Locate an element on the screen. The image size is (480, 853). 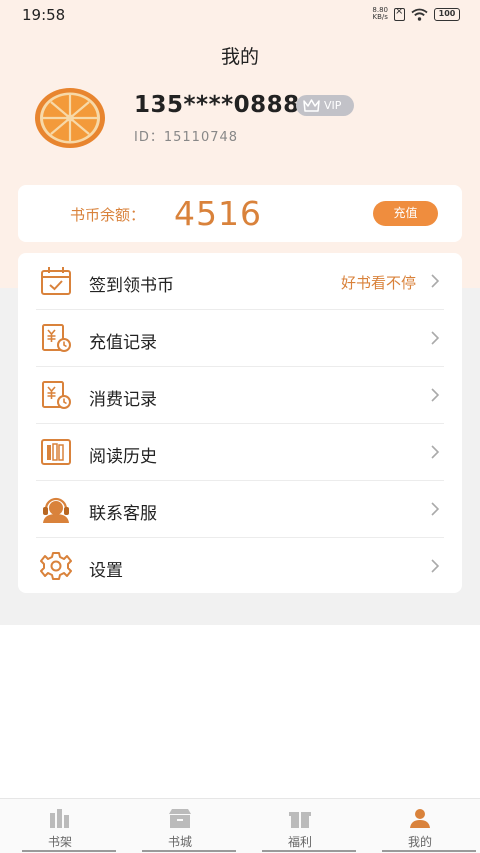
nav-tab-label: 福利 is located at coordinates (299, 842).